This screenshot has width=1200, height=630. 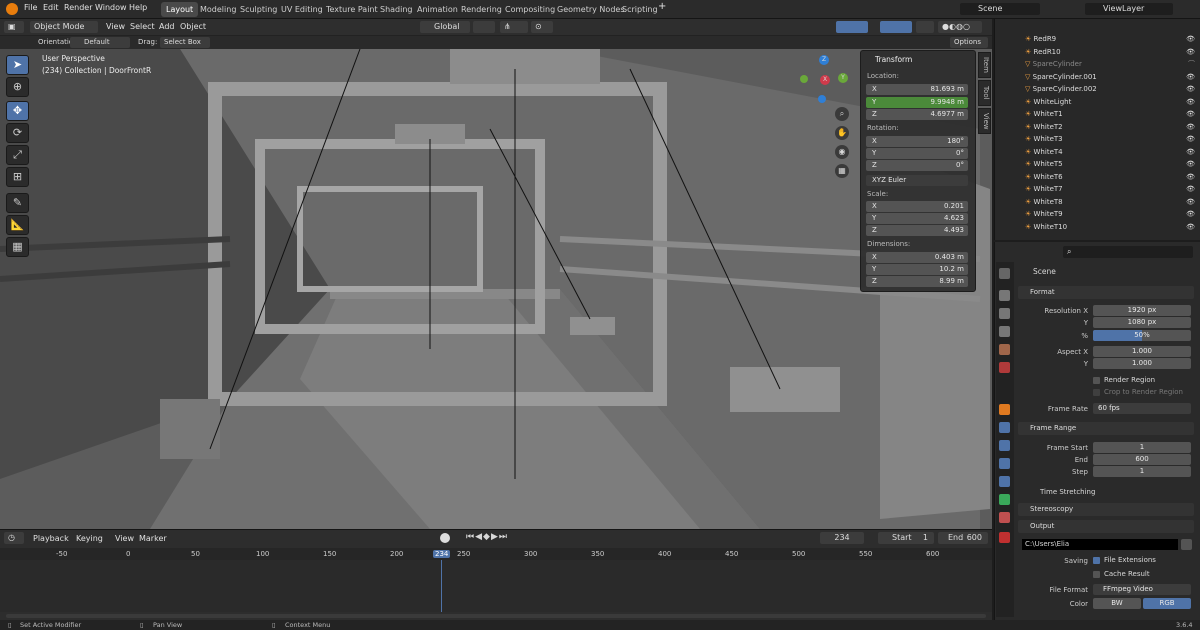 I want to click on dimensions-y-field: Y 10.2 m, so click(x=917, y=269).